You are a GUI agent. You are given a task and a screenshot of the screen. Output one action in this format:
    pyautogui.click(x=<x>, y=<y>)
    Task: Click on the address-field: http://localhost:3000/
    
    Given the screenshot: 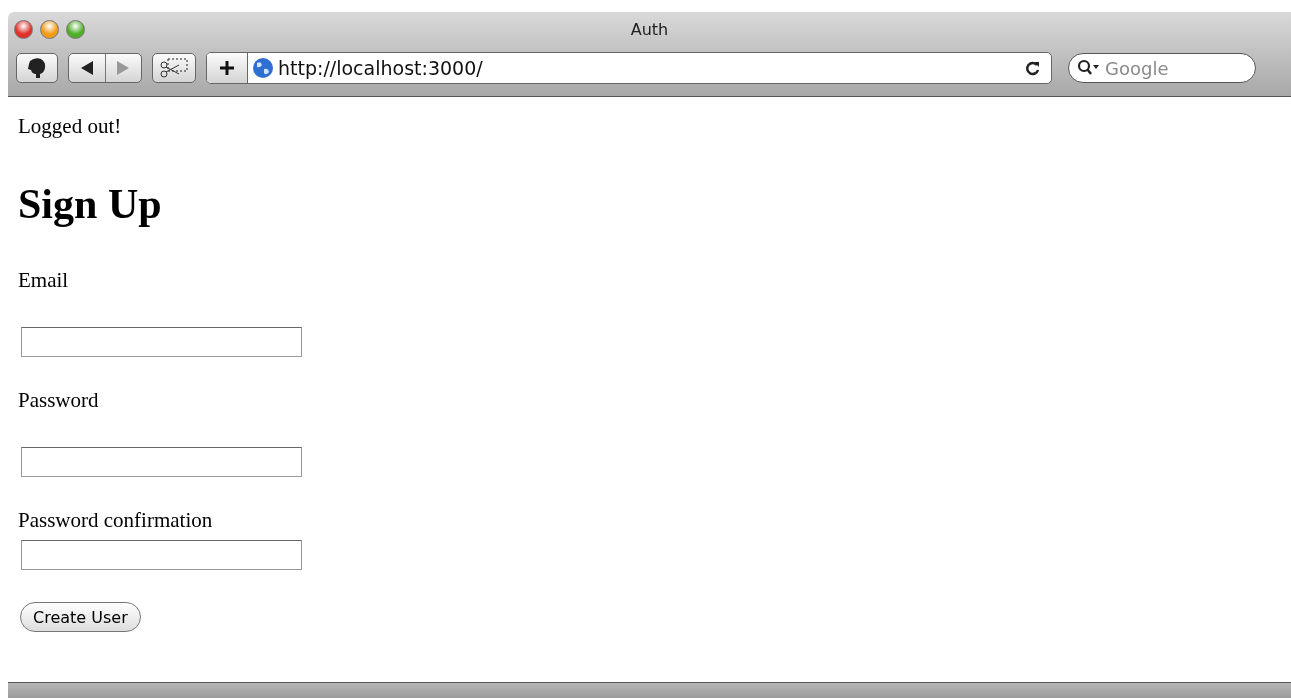 What is the action you would take?
    pyautogui.click(x=649, y=68)
    